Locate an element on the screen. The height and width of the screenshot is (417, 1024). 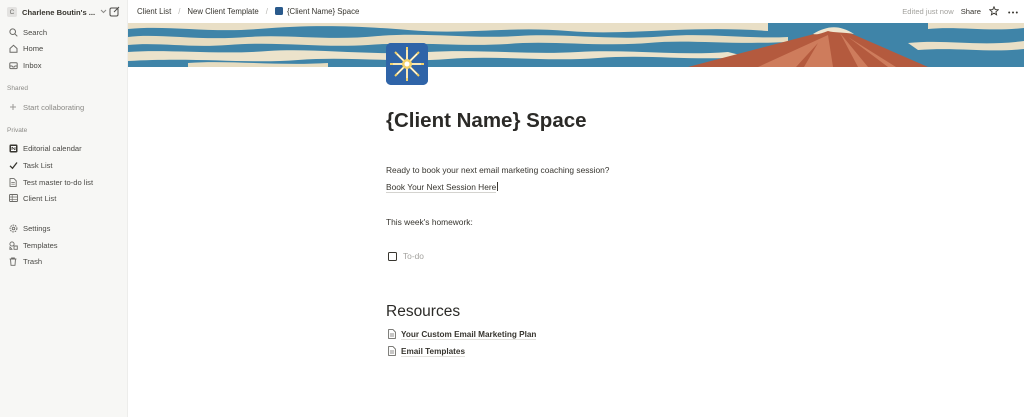
table-icon is located at coordinates (13, 198).